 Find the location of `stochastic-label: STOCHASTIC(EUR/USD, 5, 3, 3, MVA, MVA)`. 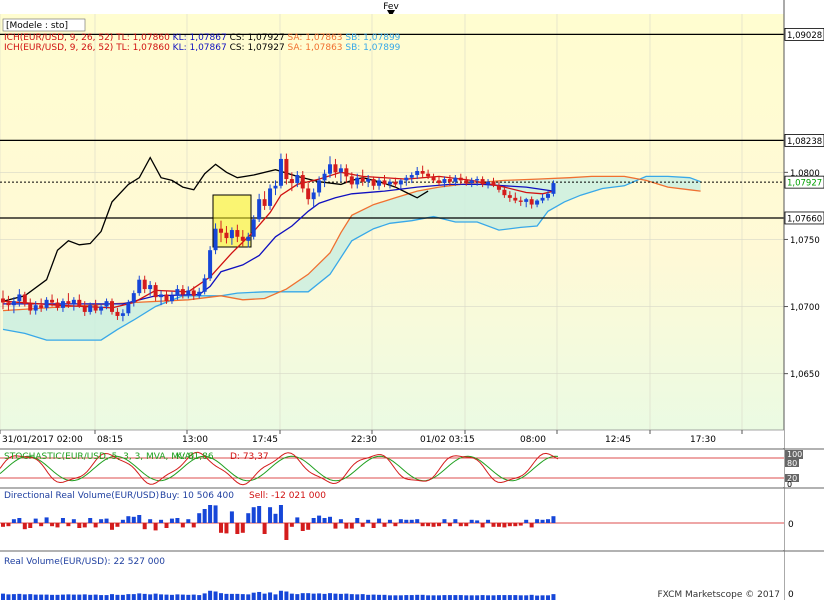

stochastic-label: STOCHASTIC(EUR/USD, 5, 3, 3, MVA, MVA) is located at coordinates (99, 457).